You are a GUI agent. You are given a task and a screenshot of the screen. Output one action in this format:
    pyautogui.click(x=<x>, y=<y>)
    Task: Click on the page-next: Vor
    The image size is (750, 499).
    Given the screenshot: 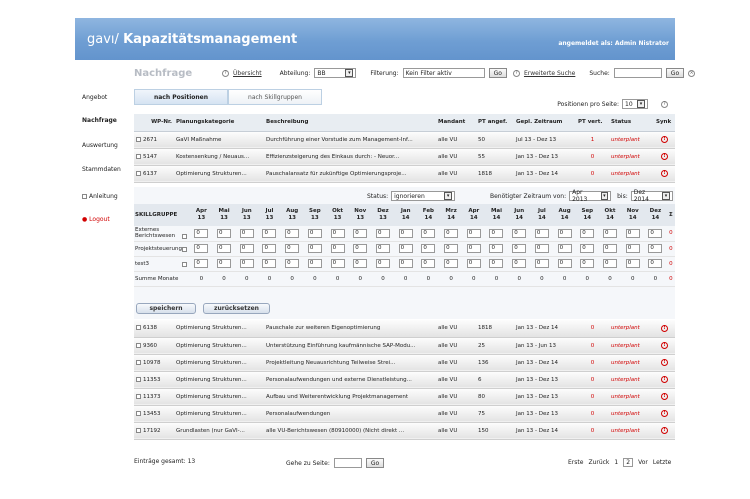 What is the action you would take?
    pyautogui.click(x=643, y=462)
    